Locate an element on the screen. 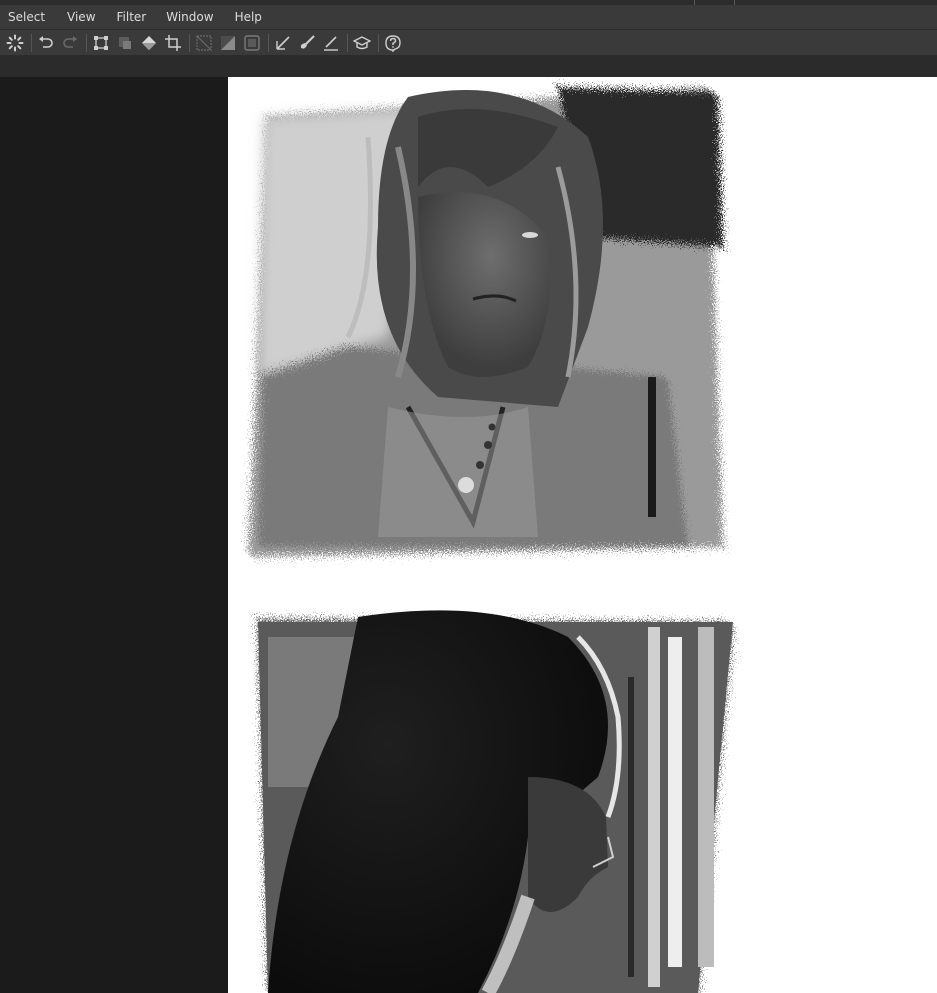  tutorial-cap-icon is located at coordinates (362, 43).